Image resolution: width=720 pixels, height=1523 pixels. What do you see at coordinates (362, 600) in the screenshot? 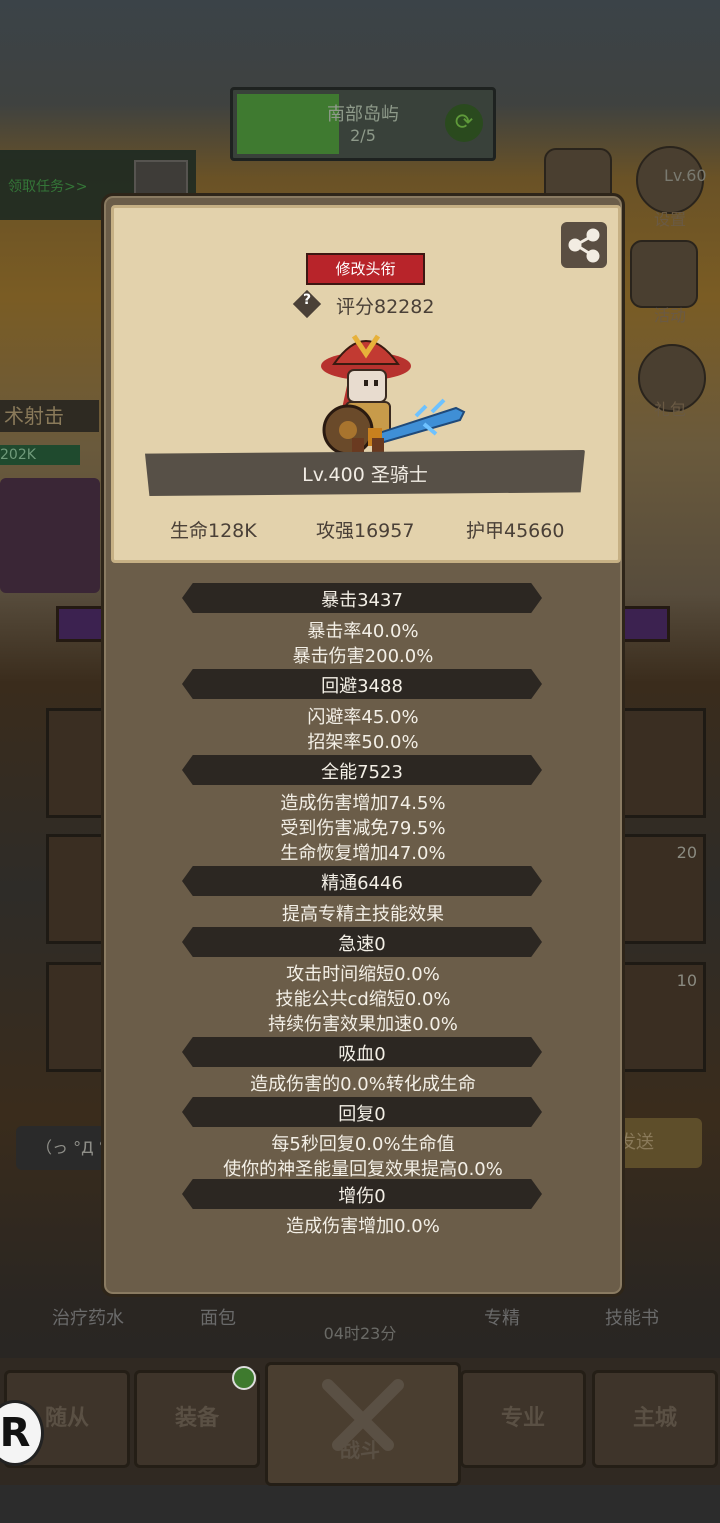
I see `crit-title: 暴击3437` at bounding box center [362, 600].